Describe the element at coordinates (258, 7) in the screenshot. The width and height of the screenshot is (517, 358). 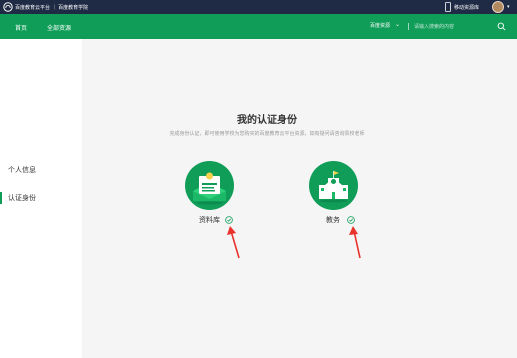
I see `top-bar: 百度教育云平台 ｜ 百度教育学院 移动资源库 ▾` at that location.